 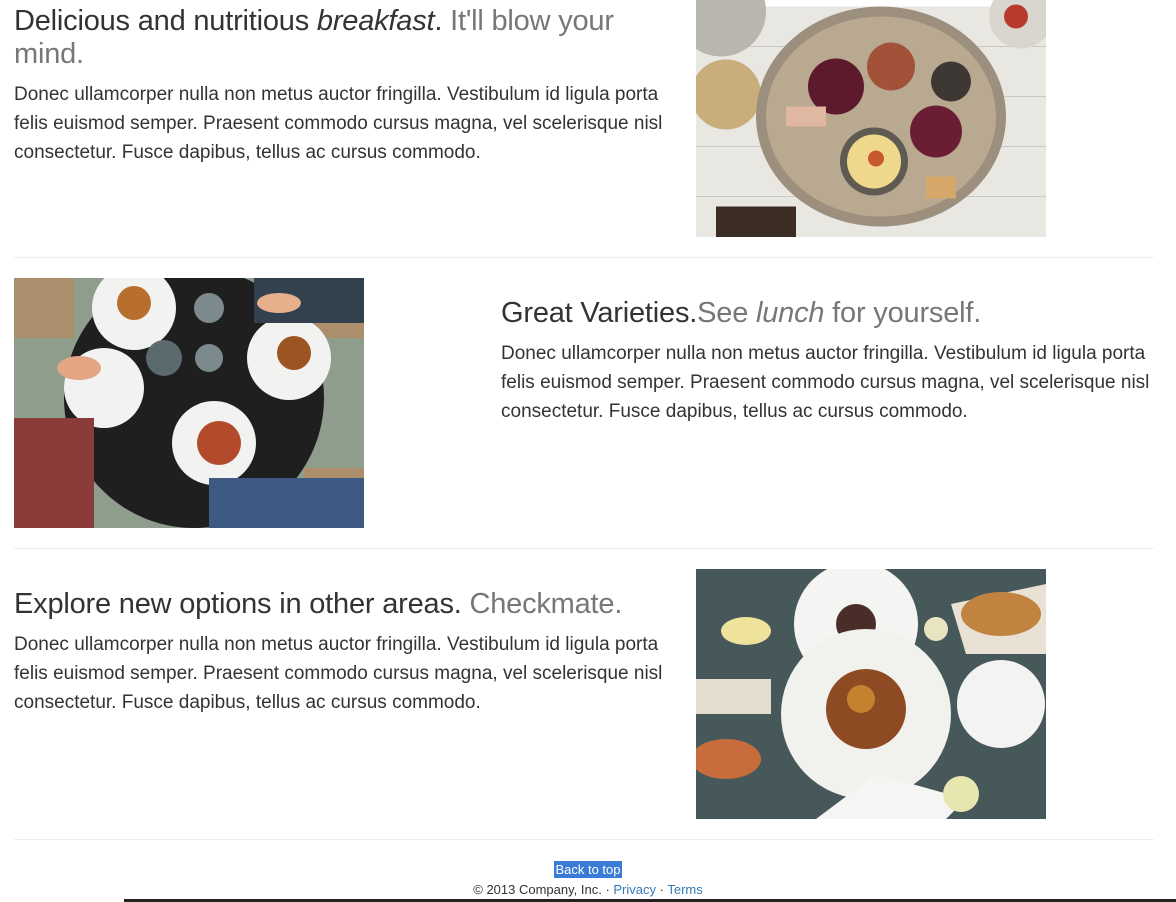 I want to click on heading-emphasis: lunch, so click(x=790, y=313).